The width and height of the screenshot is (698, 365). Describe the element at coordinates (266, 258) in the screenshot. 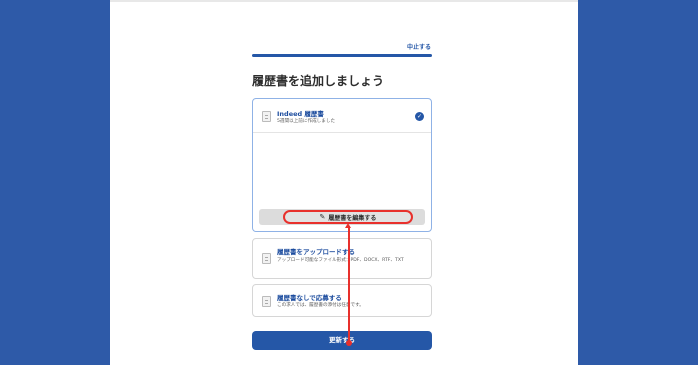

I see `upload-document-icon` at that location.